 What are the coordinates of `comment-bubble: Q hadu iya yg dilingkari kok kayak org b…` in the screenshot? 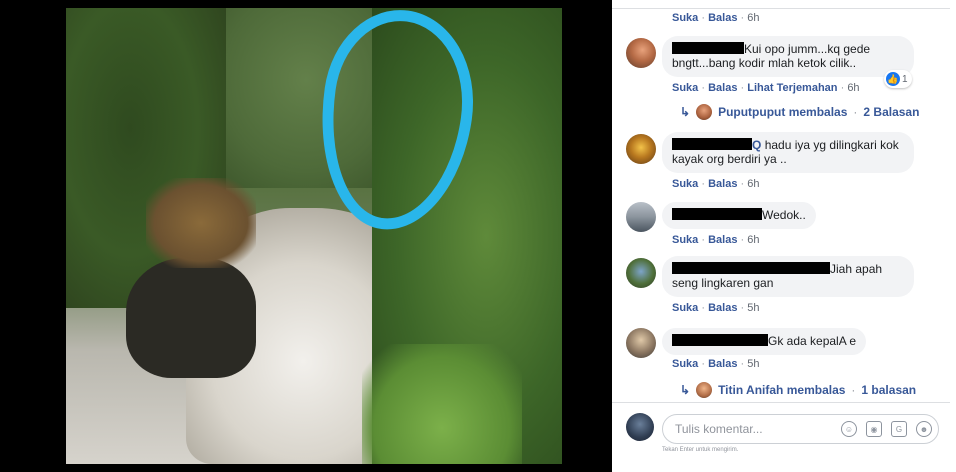 It's located at (788, 152).